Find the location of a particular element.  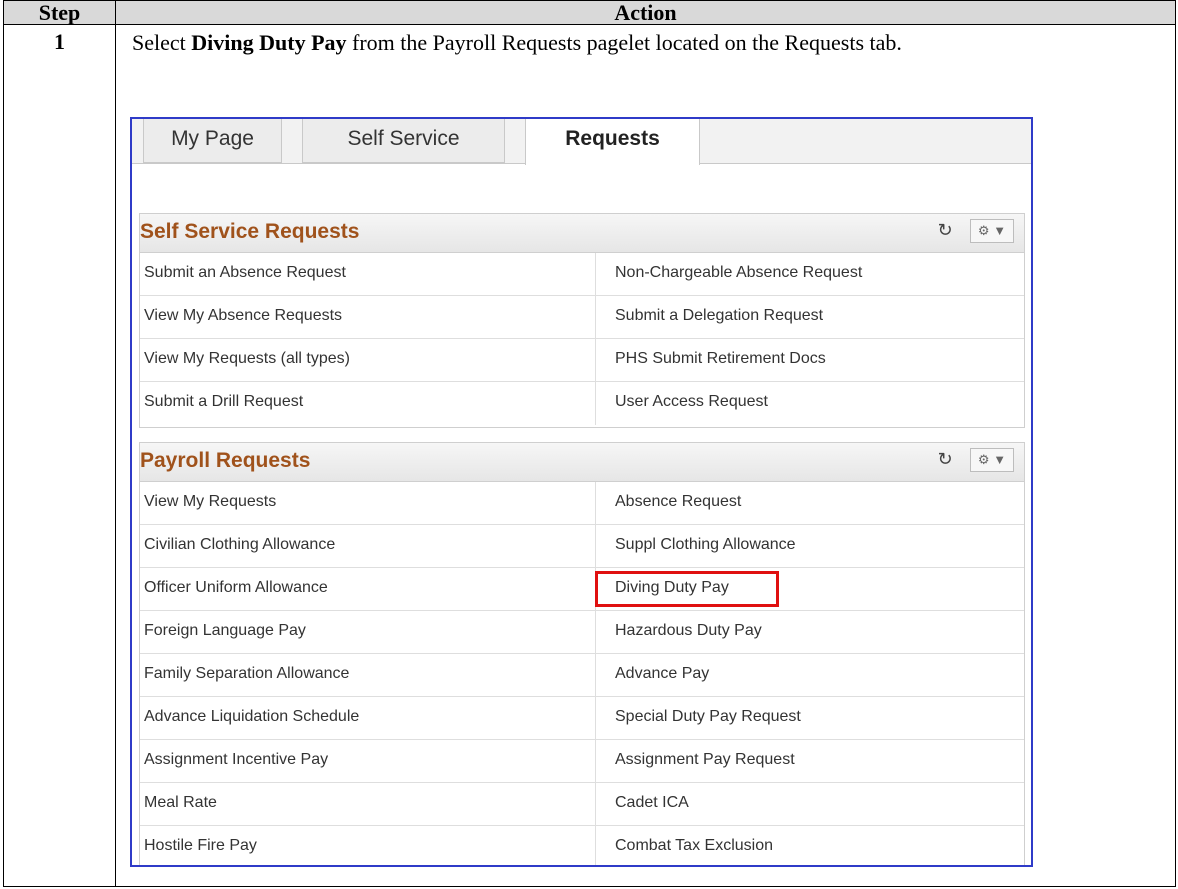

link-combat-tax-exclusion: Combat Tax Exclusion is located at coordinates (694, 846).